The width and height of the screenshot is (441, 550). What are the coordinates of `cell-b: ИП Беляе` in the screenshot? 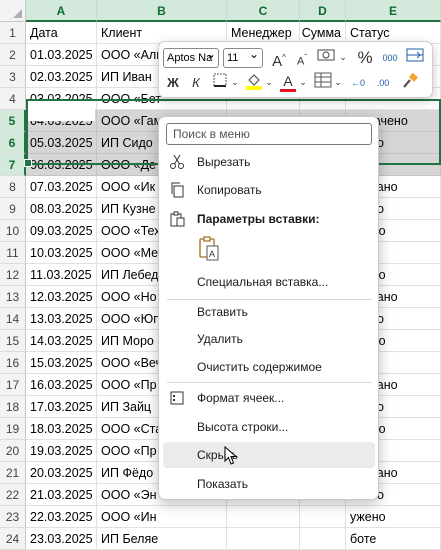 It's located at (162, 539).